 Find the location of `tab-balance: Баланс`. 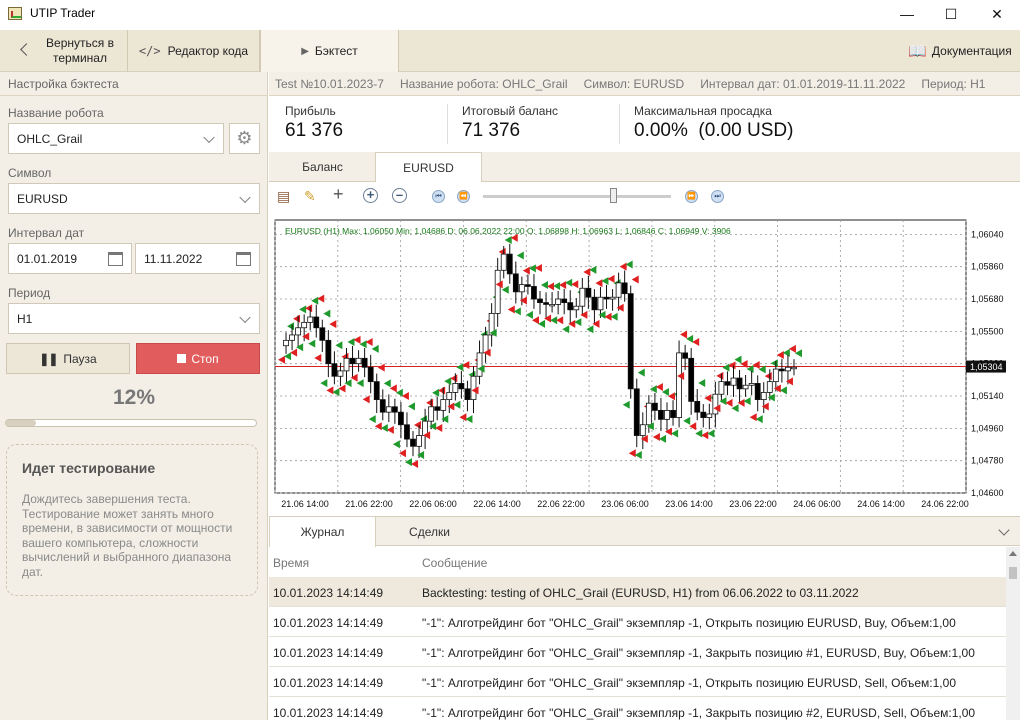

tab-balance: Баланс is located at coordinates (322, 167).